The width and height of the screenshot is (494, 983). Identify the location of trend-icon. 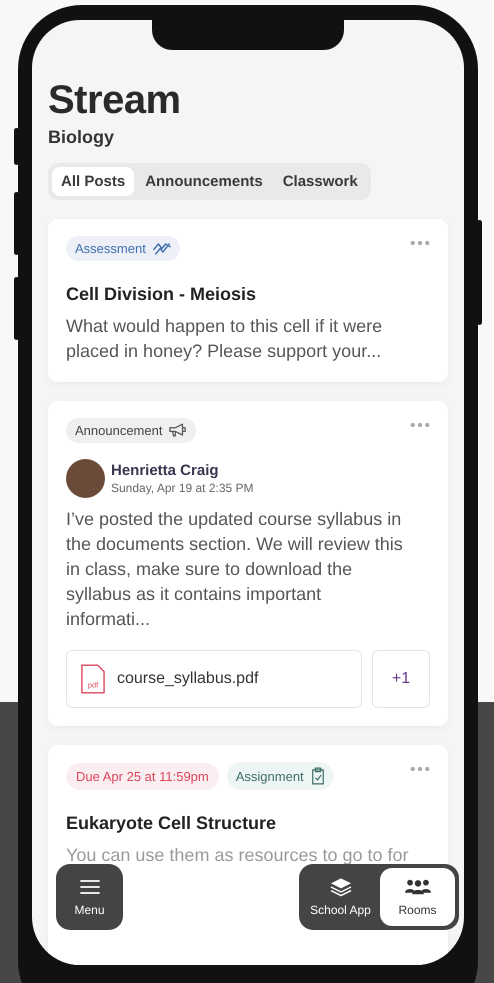
(161, 248).